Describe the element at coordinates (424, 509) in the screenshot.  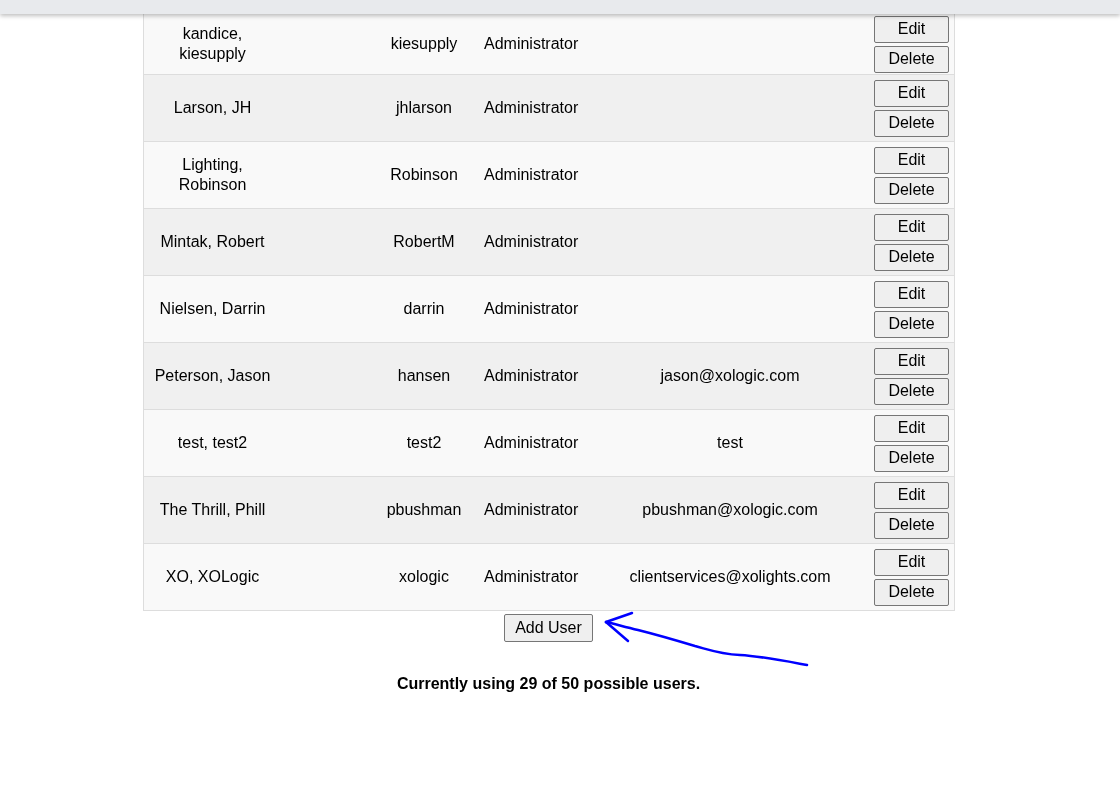
I see `username: pbushman` at that location.